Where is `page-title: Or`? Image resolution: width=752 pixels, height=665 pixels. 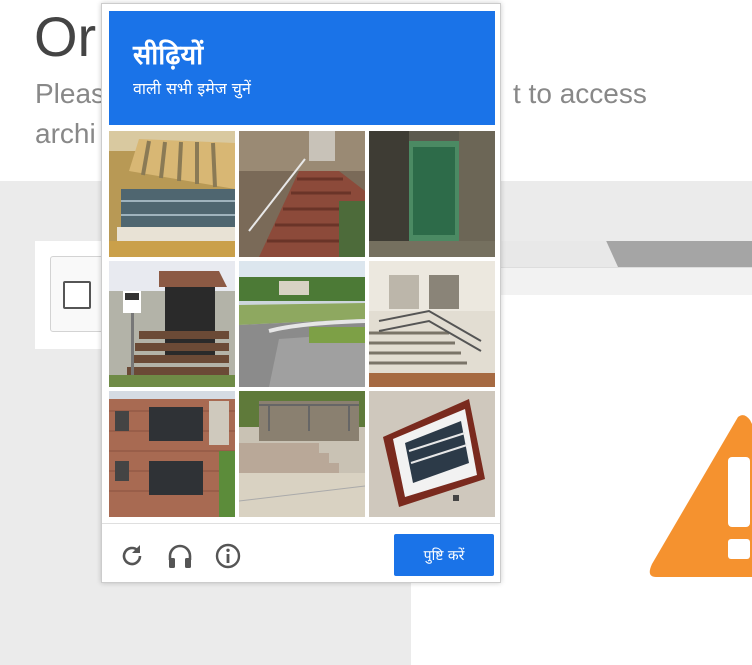 page-title: Or is located at coordinates (65, 36).